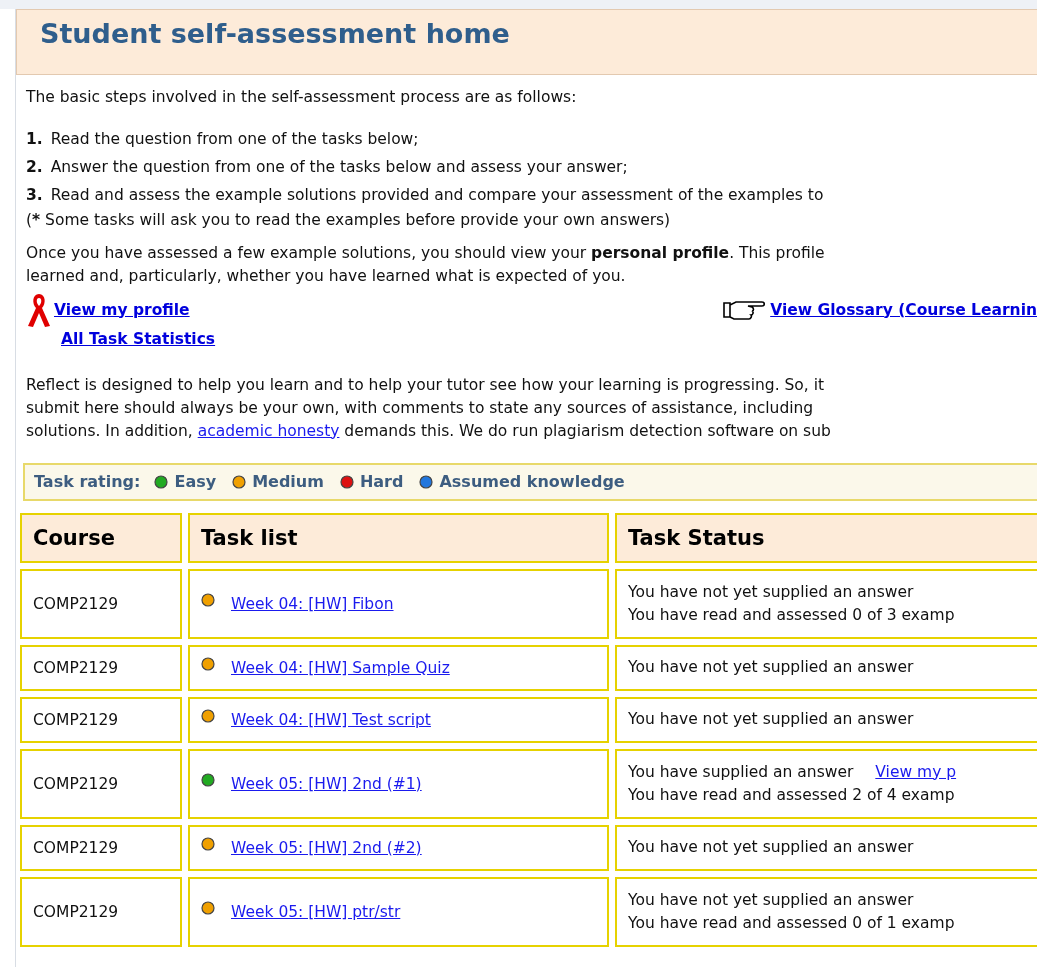  Describe the element at coordinates (744, 309) in the screenshot. I see `pointing-hand-icon` at that location.